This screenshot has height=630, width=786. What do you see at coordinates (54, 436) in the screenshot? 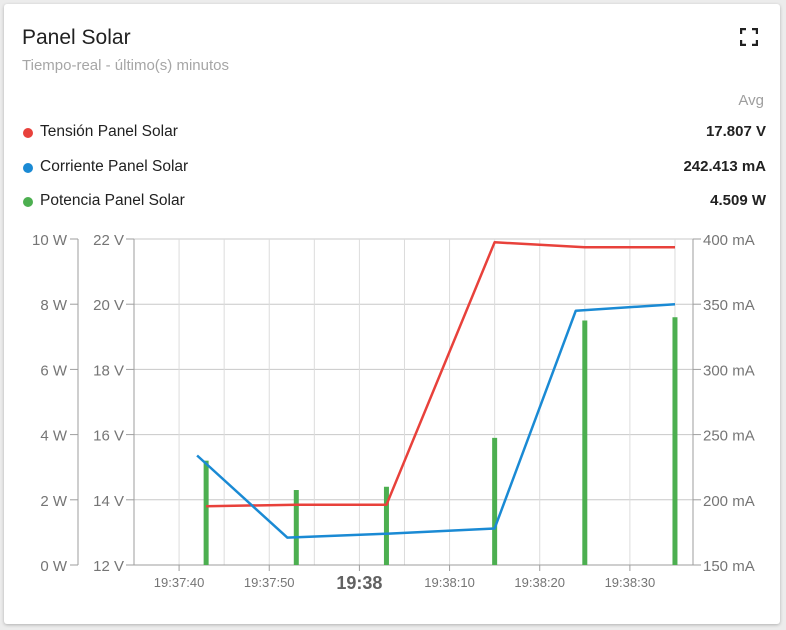
I see `y-tick-label-power: 4 W` at bounding box center [54, 436].